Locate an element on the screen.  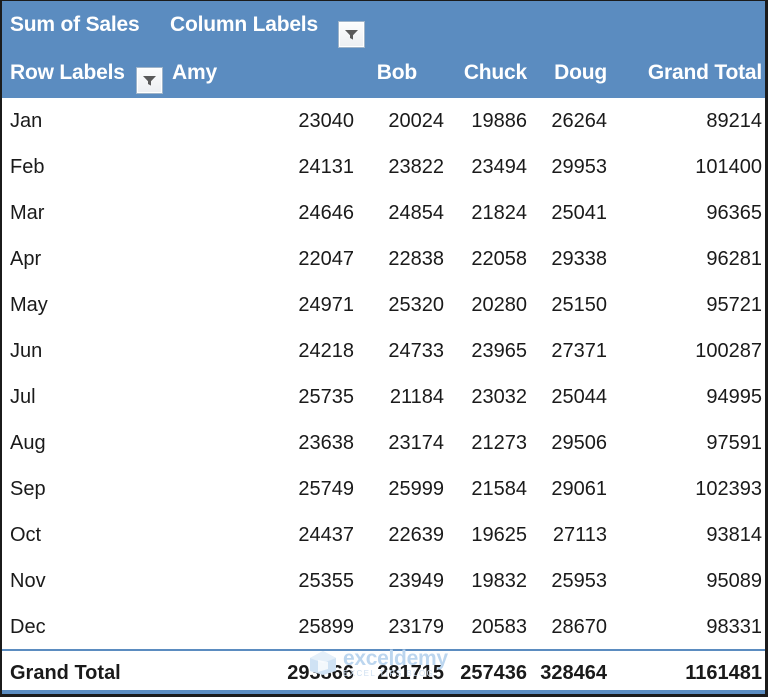
table-bottom-rule is located at coordinates (383, 692).